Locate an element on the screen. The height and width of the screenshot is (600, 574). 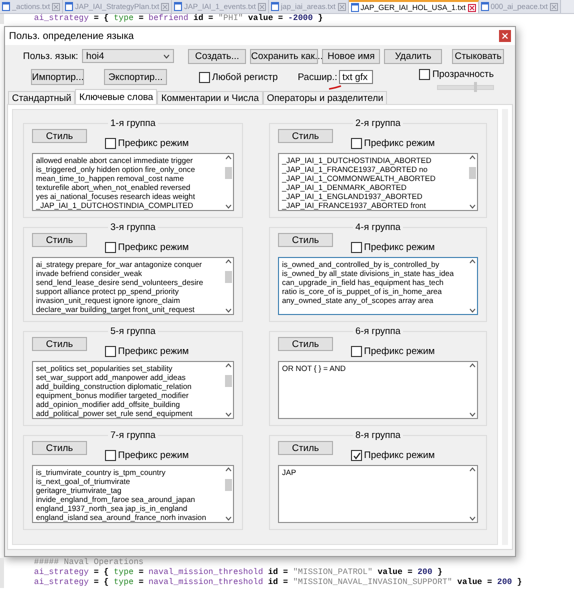
toolbar-button: Удалить is located at coordinates (413, 56).